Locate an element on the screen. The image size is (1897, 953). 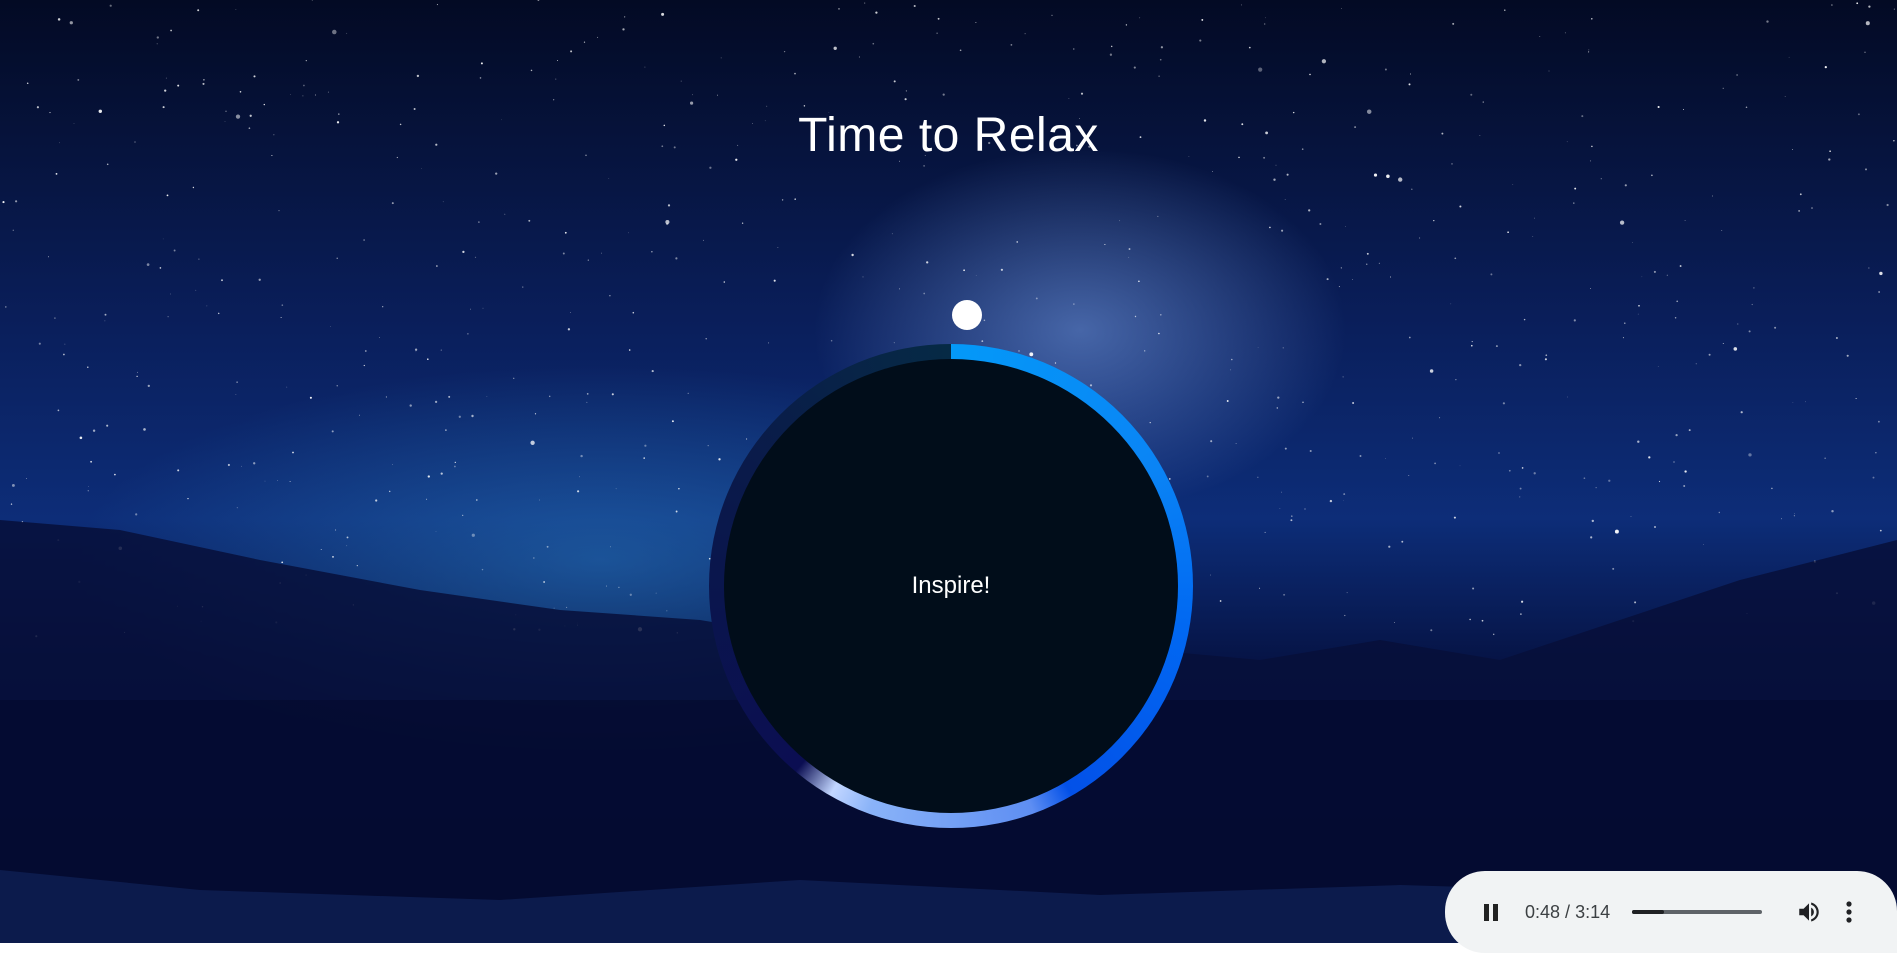
pause-button is located at coordinates (1491, 912).